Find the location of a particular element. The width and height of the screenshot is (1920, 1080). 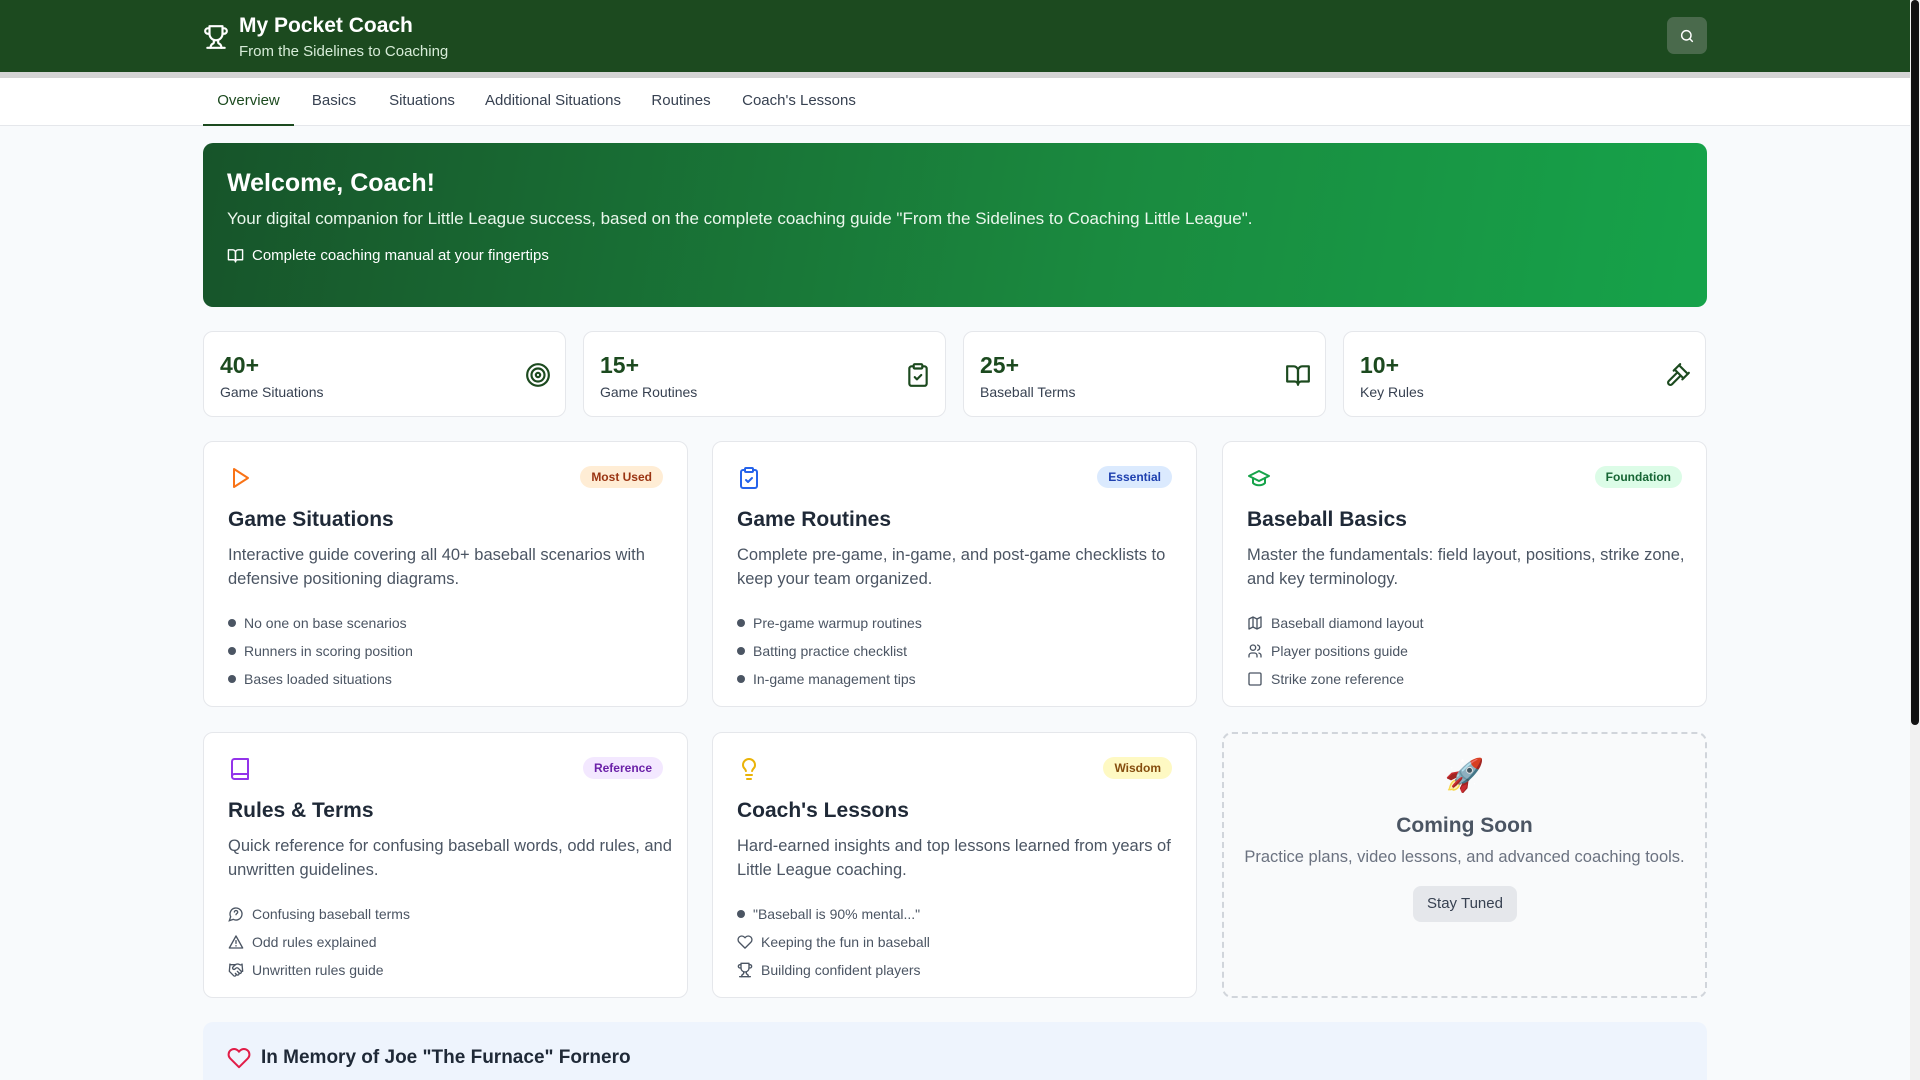

handshake-icon is located at coordinates (236, 970).